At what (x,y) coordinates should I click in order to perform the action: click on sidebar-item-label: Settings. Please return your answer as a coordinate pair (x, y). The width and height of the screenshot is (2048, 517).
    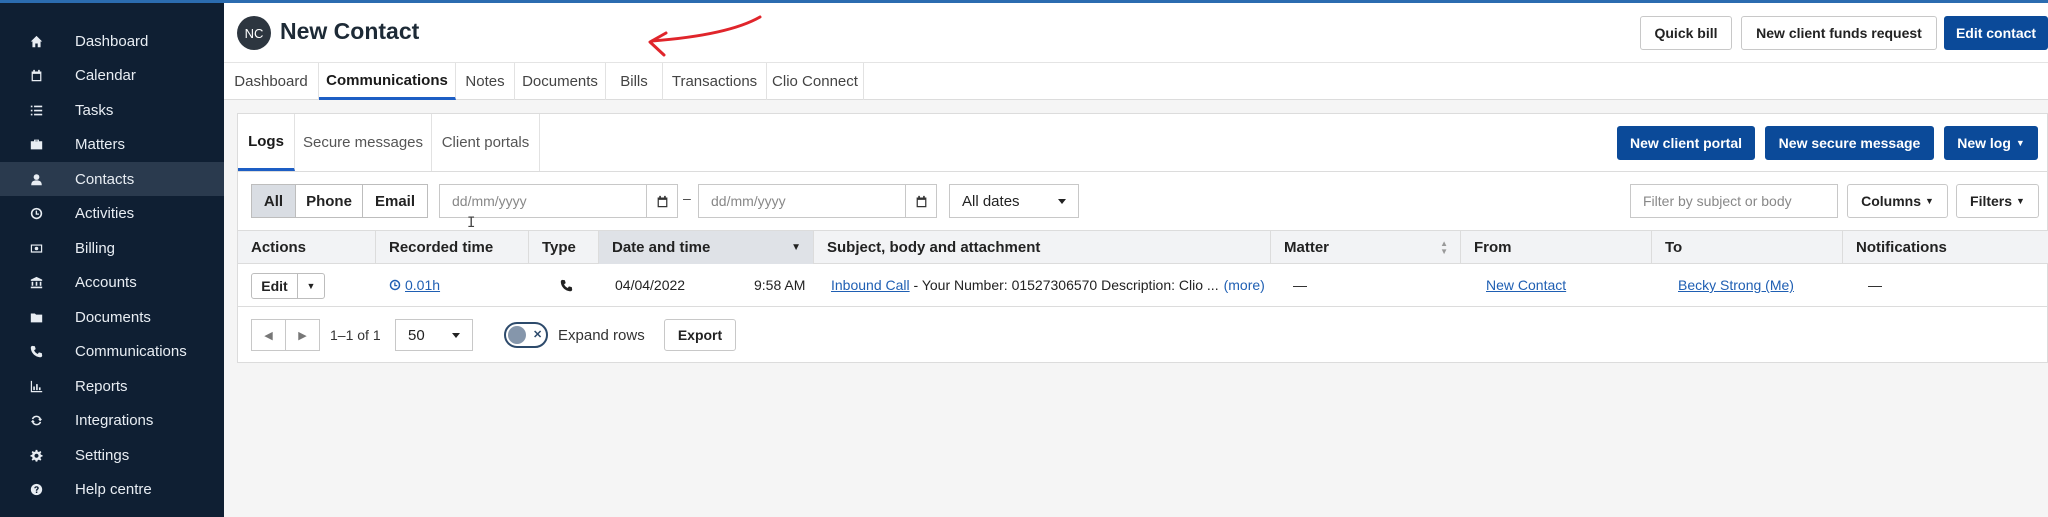
    Looking at the image, I should click on (102, 455).